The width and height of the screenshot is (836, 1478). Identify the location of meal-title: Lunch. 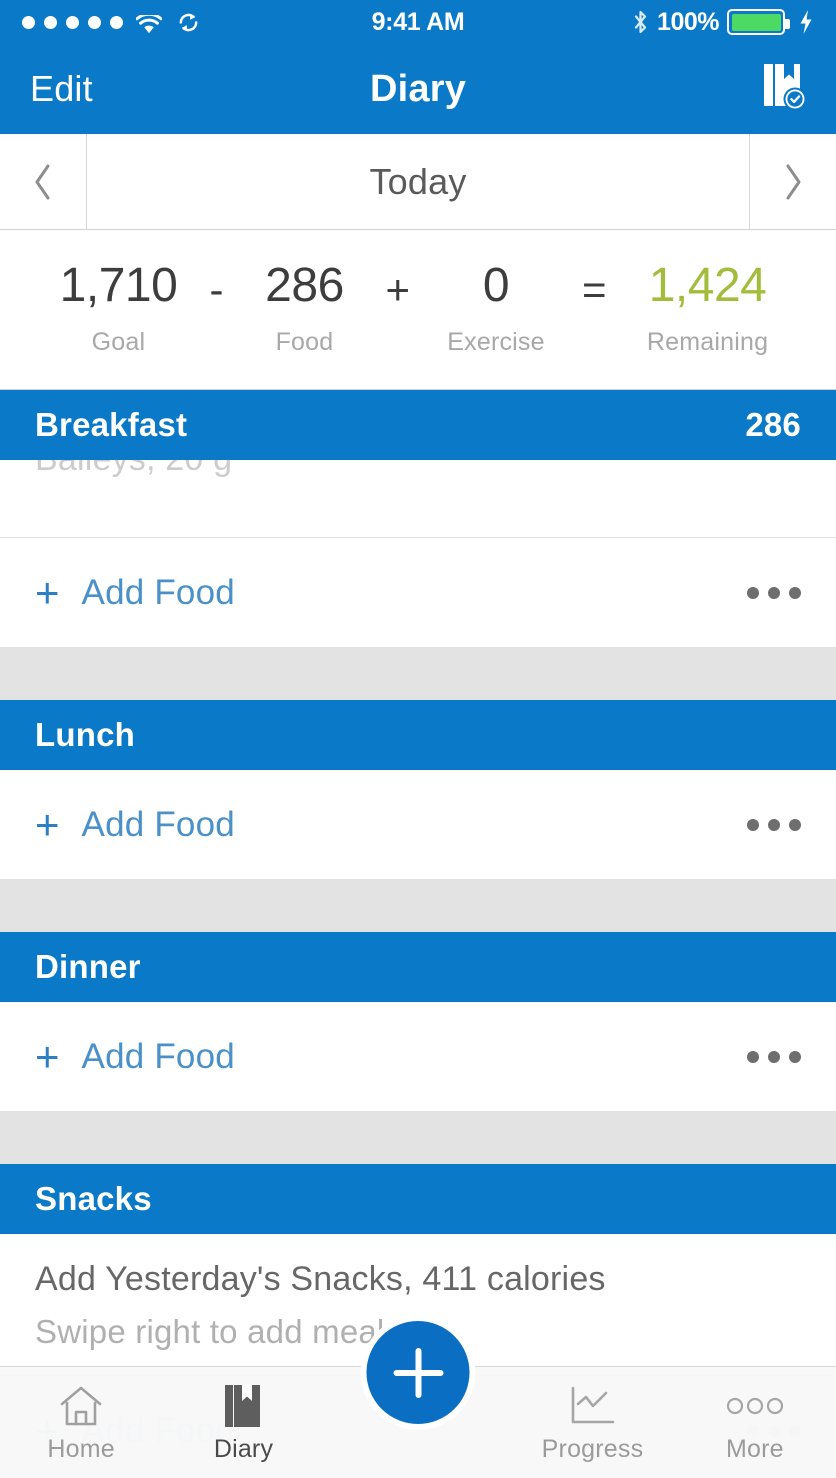
(85, 734).